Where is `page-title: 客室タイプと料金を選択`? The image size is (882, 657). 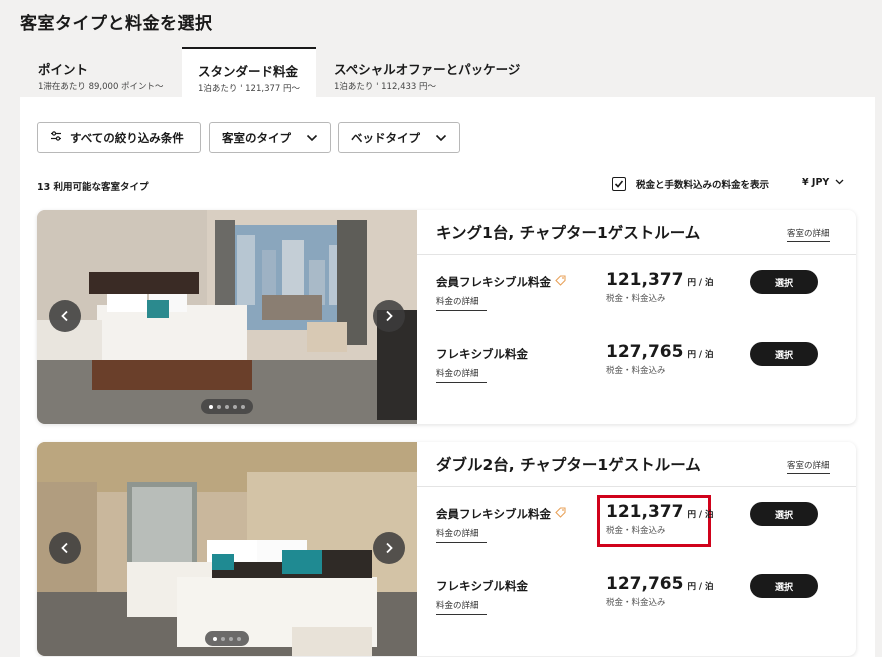 page-title: 客室タイプと料金を選択 is located at coordinates (116, 24).